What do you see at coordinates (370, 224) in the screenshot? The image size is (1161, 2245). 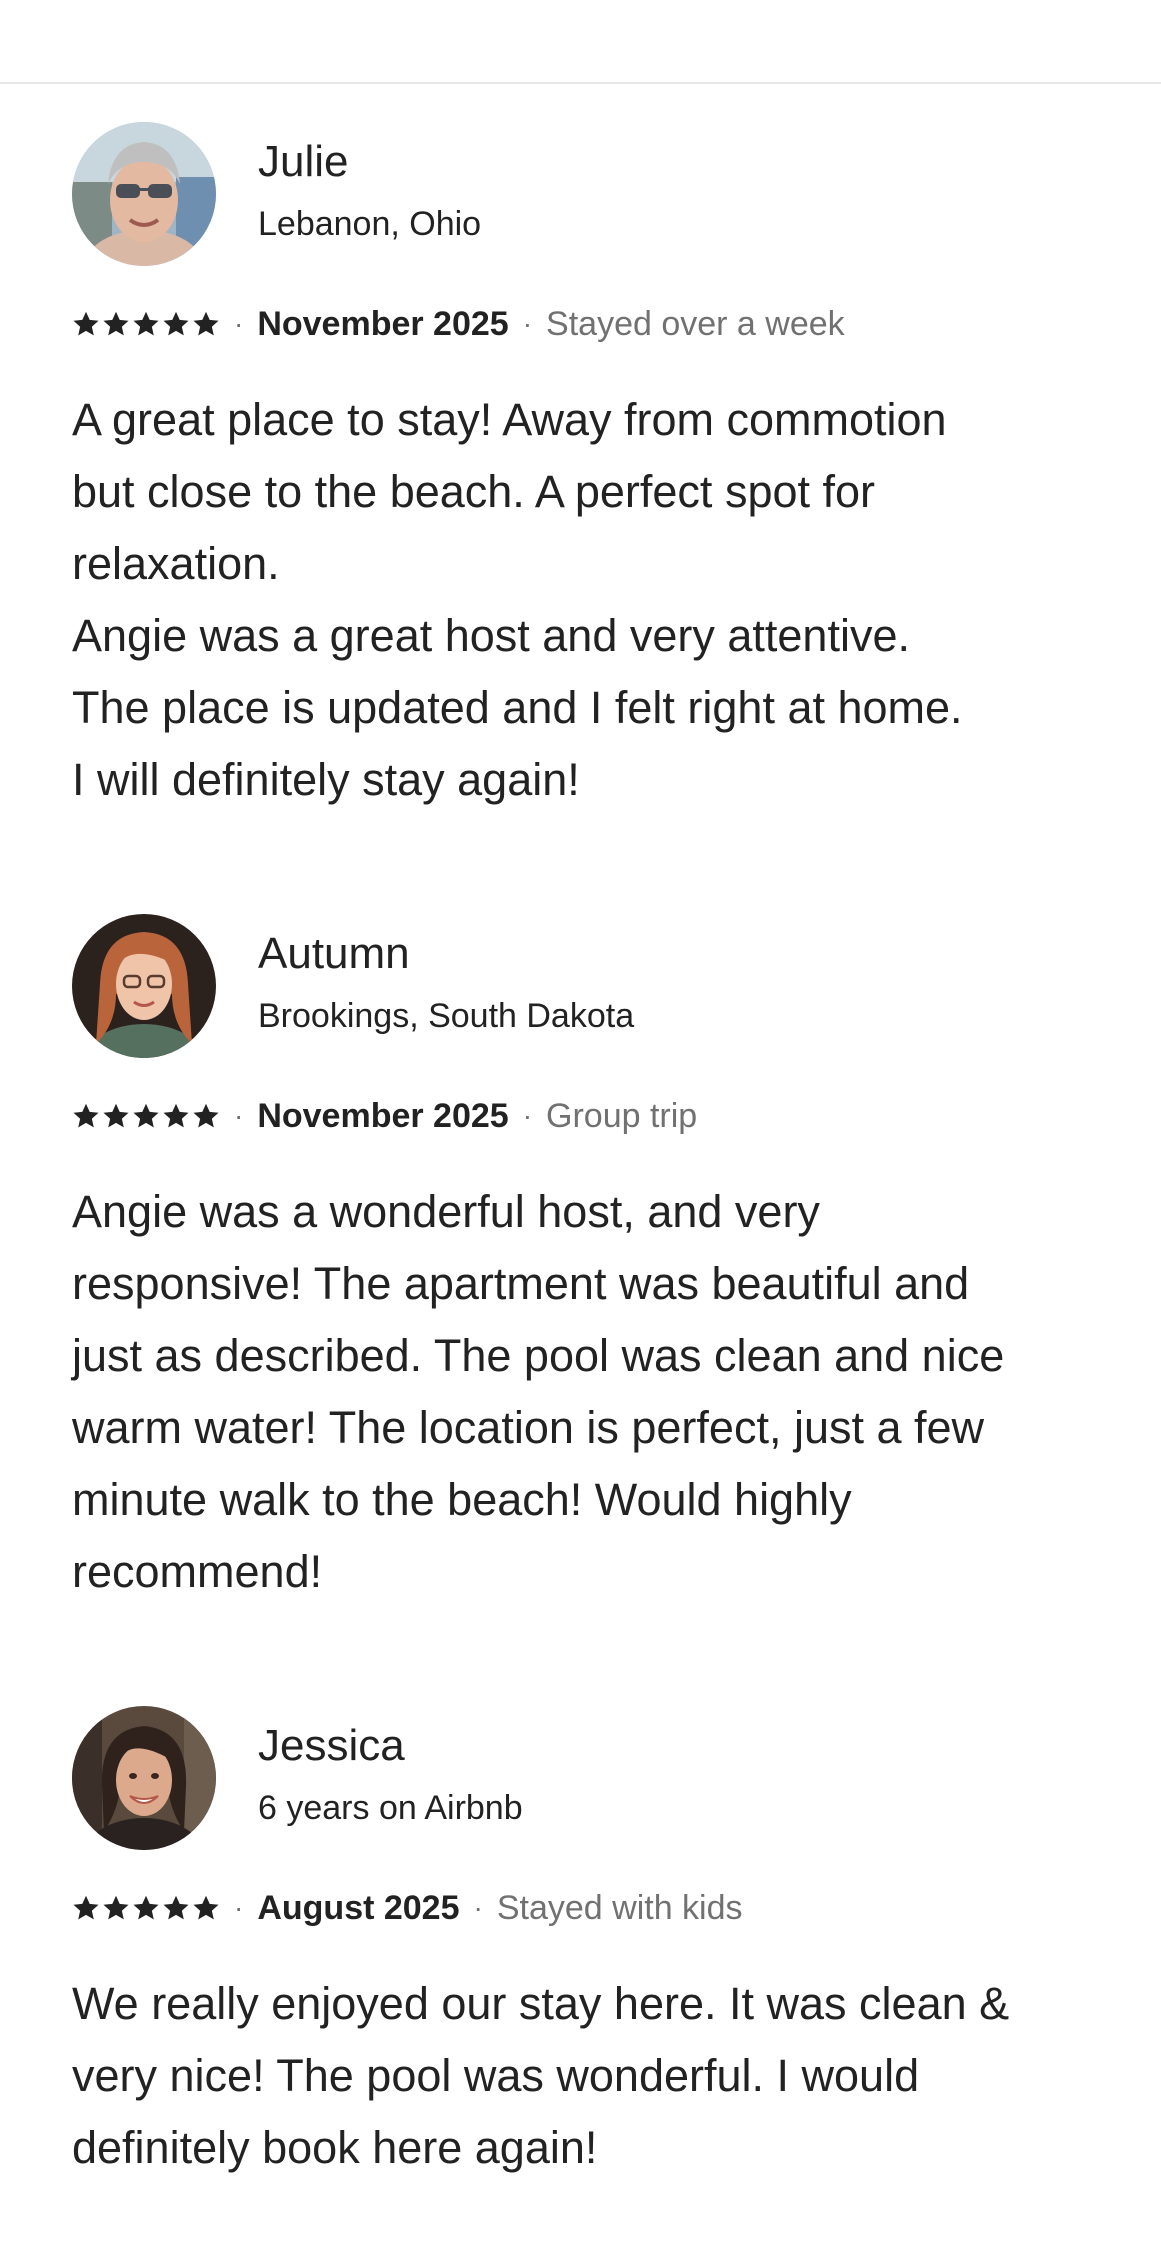 I see `reviewer-location: Lebanon, Ohio` at bounding box center [370, 224].